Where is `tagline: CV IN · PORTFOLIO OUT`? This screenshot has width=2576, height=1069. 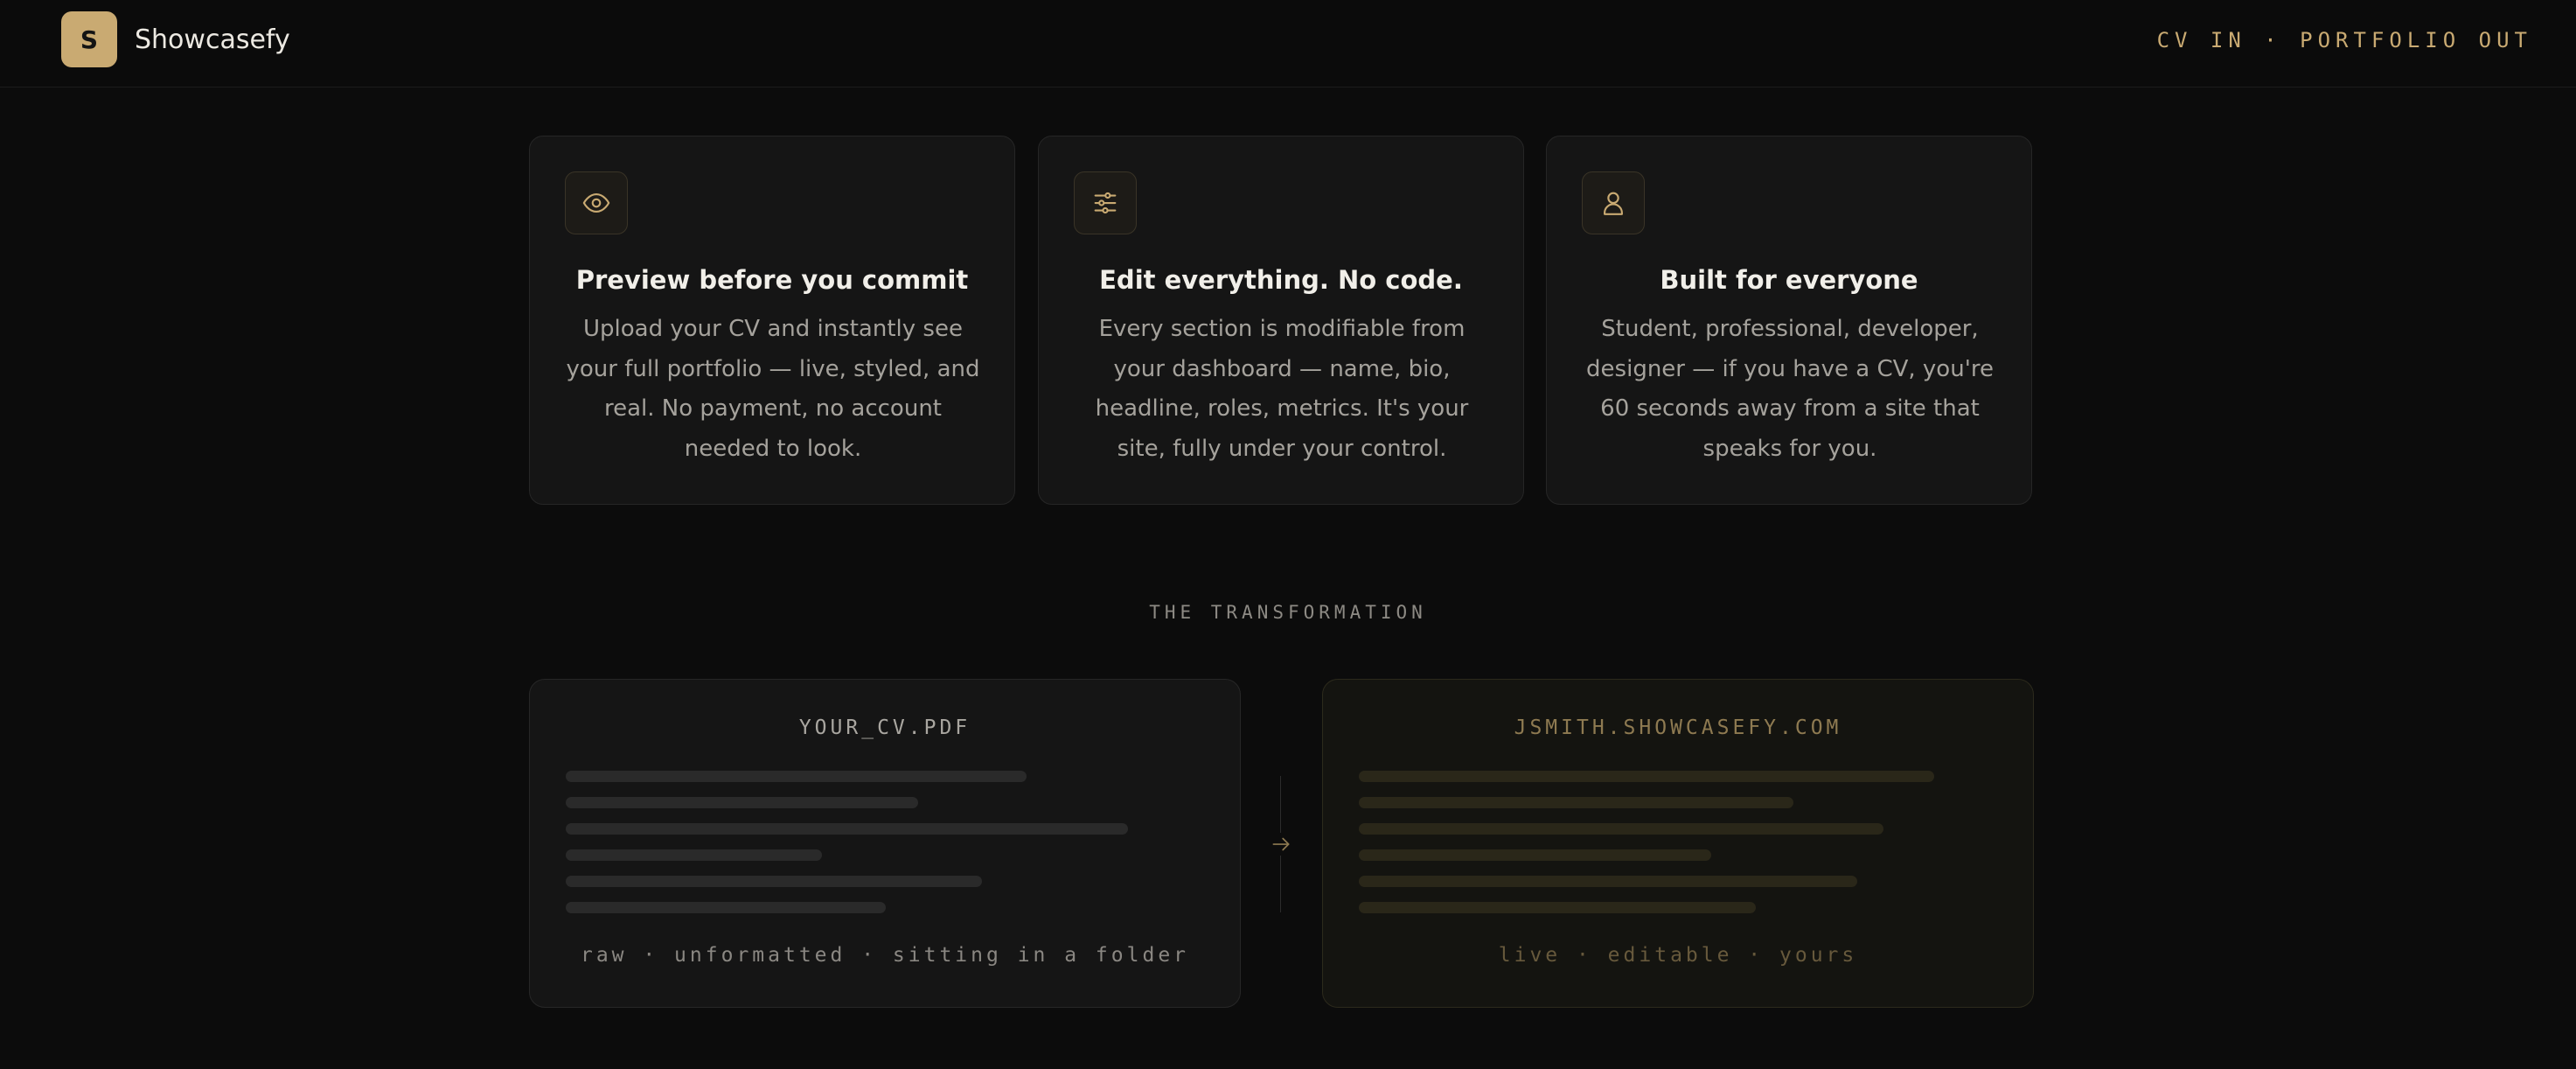
tagline: CV IN · PORTFOLIO OUT is located at coordinates (2344, 40).